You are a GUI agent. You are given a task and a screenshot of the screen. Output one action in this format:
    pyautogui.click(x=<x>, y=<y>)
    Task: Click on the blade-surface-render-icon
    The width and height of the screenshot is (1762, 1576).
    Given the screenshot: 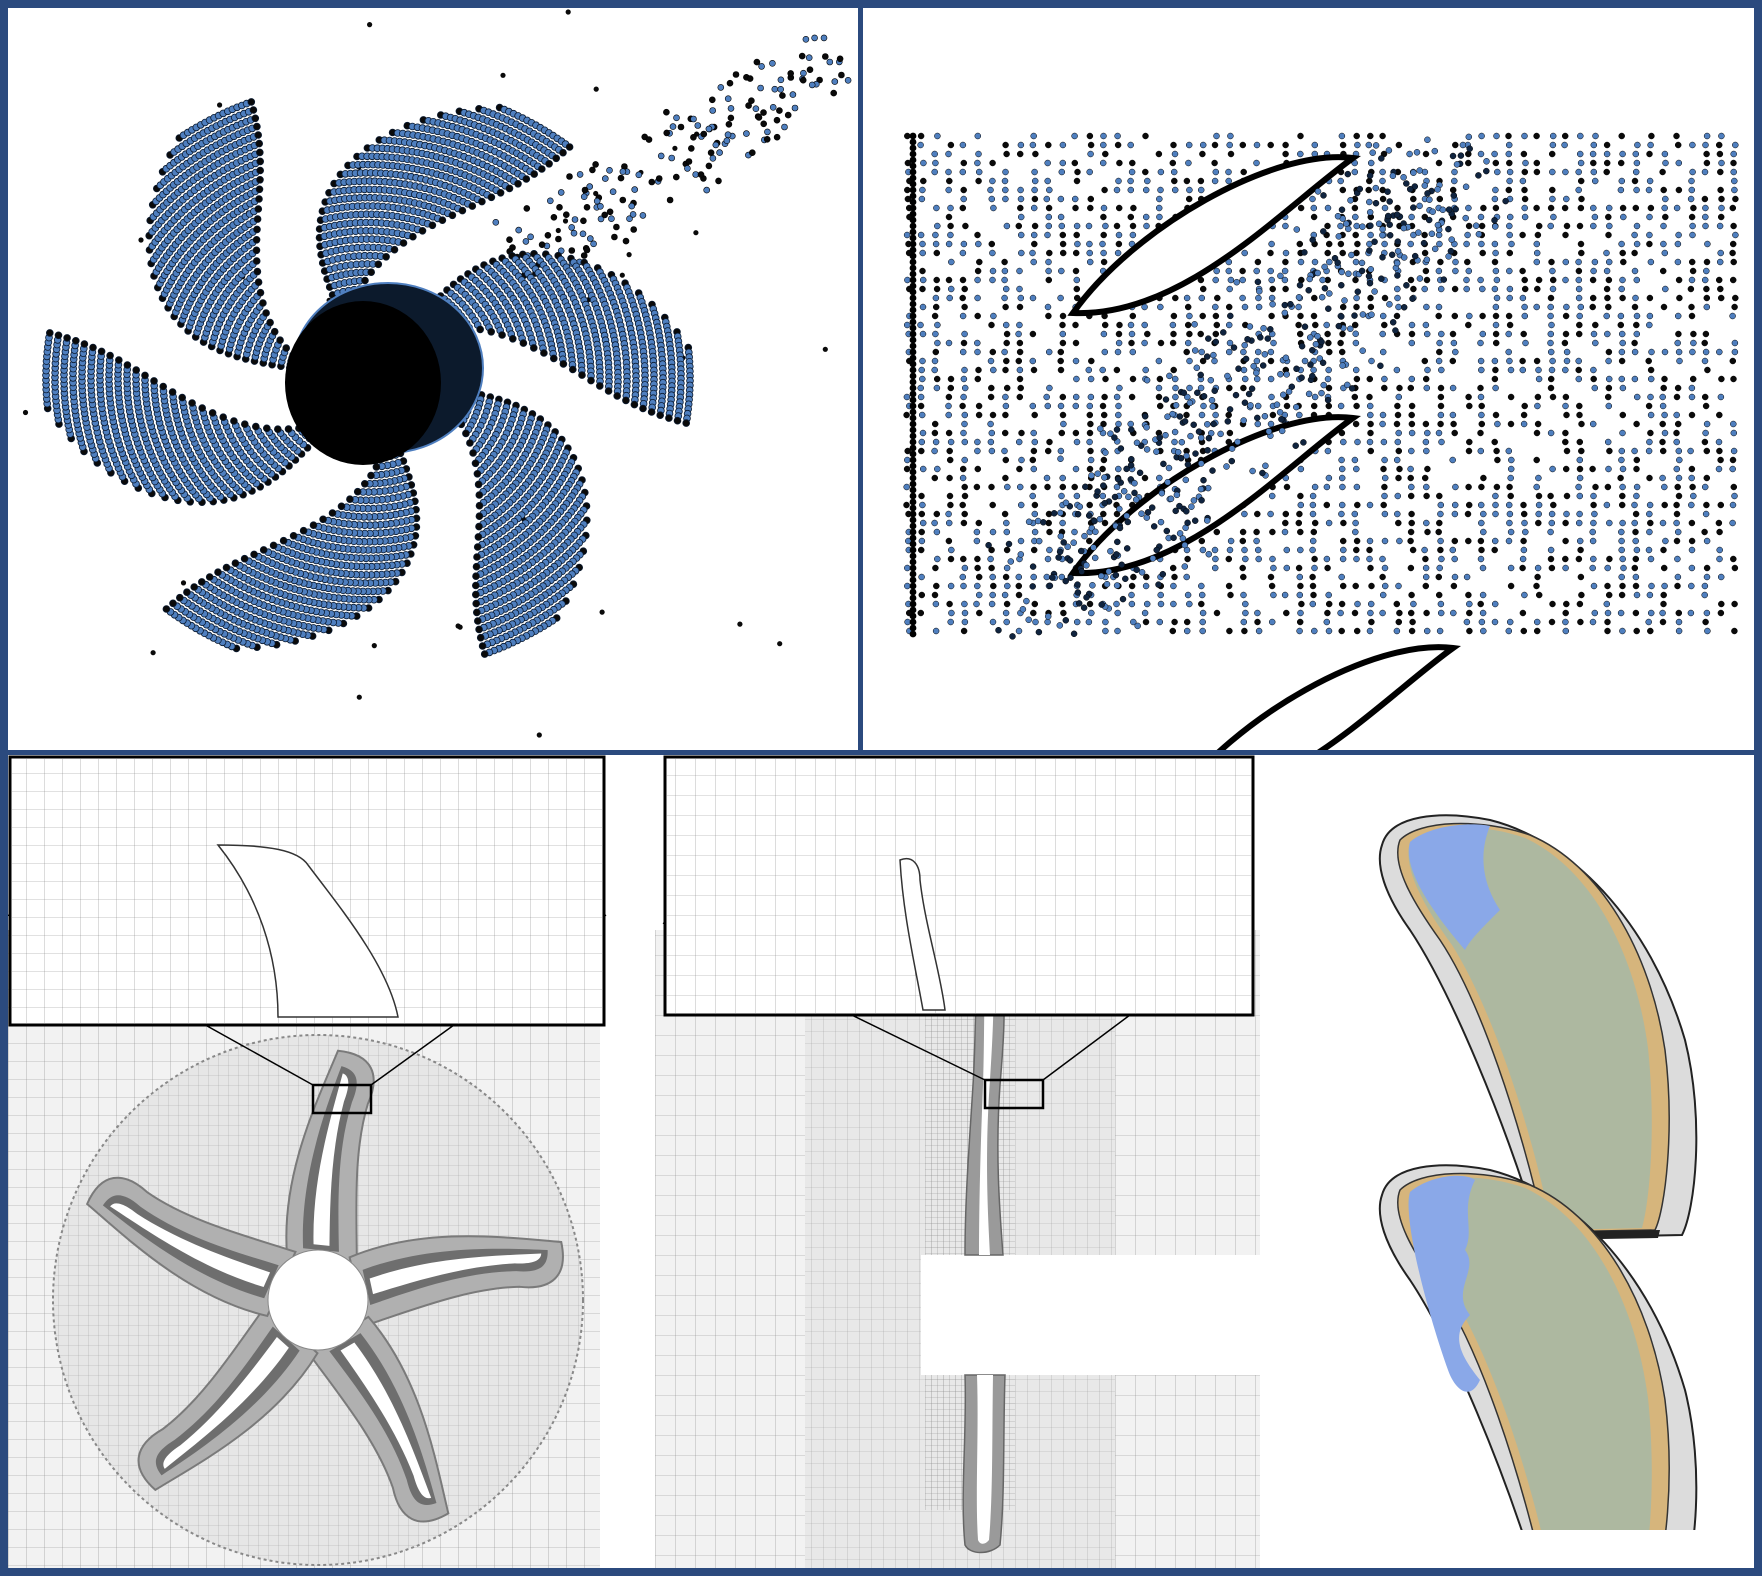 What is the action you would take?
    pyautogui.click(x=1538, y=1172)
    